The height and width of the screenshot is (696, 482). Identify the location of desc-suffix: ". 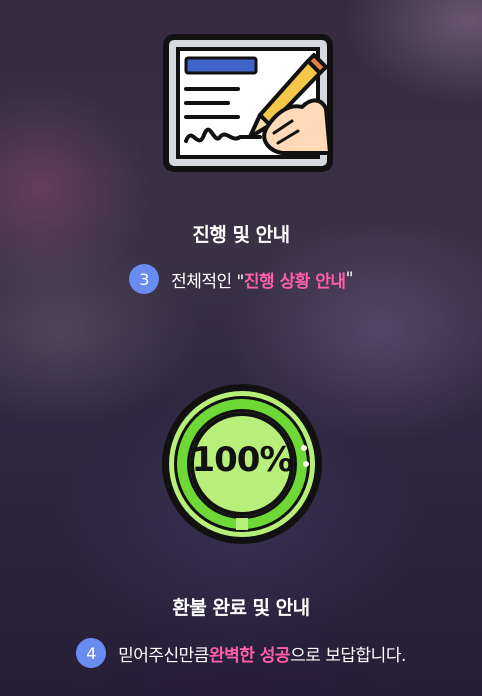
(349, 279).